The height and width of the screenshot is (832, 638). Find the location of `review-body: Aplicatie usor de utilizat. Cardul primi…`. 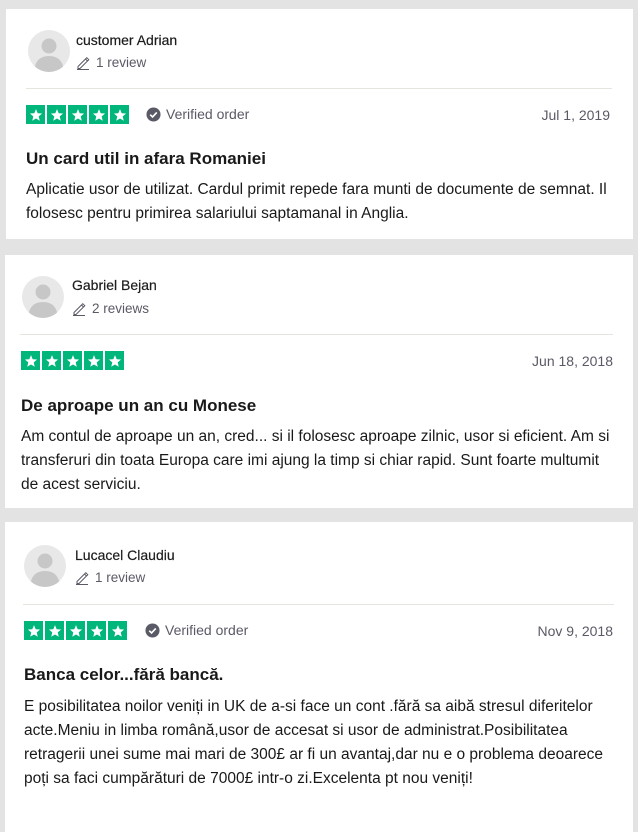

review-body: Aplicatie usor de utilizat. Cardul primi… is located at coordinates (316, 201).